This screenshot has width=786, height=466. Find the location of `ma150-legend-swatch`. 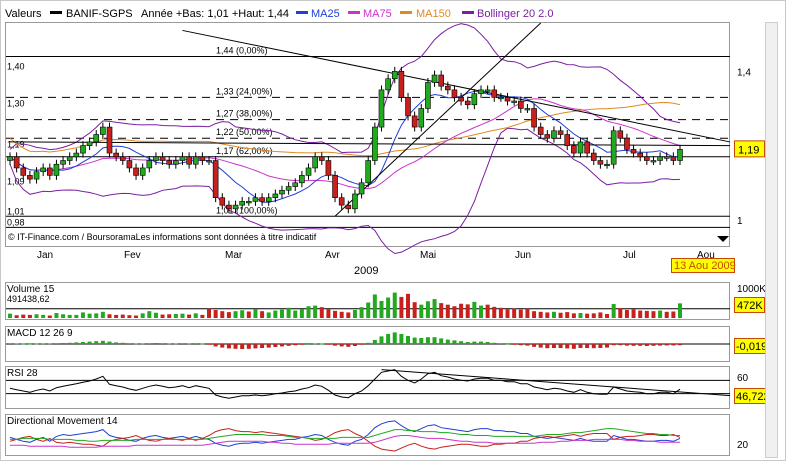

ma150-legend-swatch is located at coordinates (406, 12).